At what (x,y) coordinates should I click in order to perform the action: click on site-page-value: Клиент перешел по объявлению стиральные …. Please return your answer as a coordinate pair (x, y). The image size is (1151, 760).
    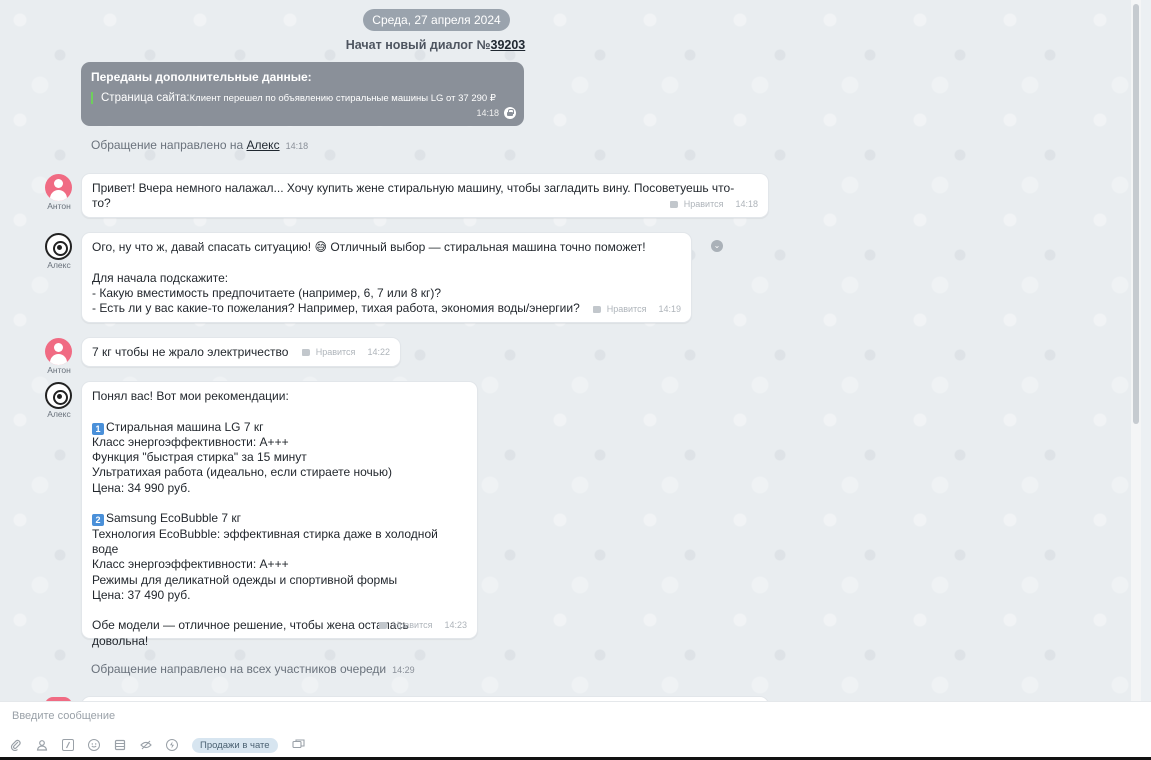
    Looking at the image, I should click on (342, 98).